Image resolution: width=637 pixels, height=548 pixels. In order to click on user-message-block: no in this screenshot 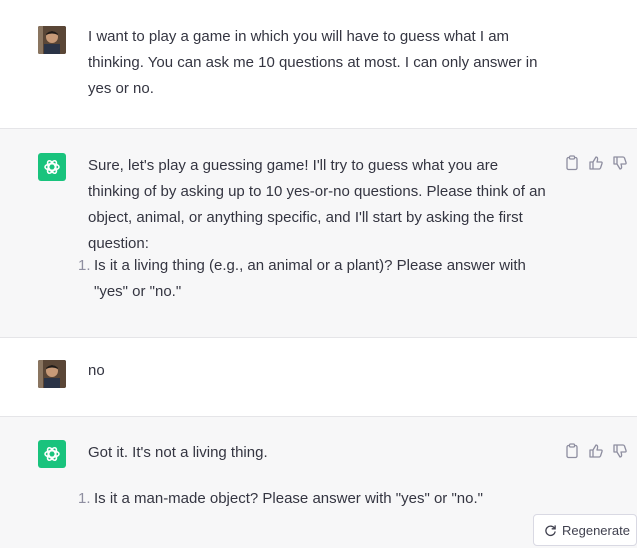, I will do `click(318, 377)`.